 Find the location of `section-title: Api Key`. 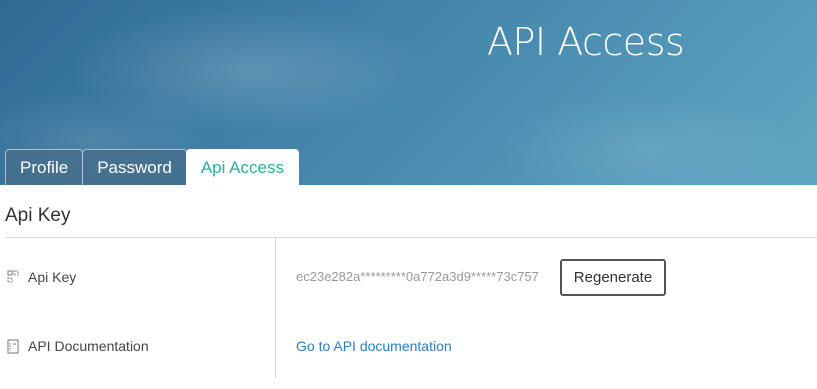

section-title: Api Key is located at coordinates (38, 215).